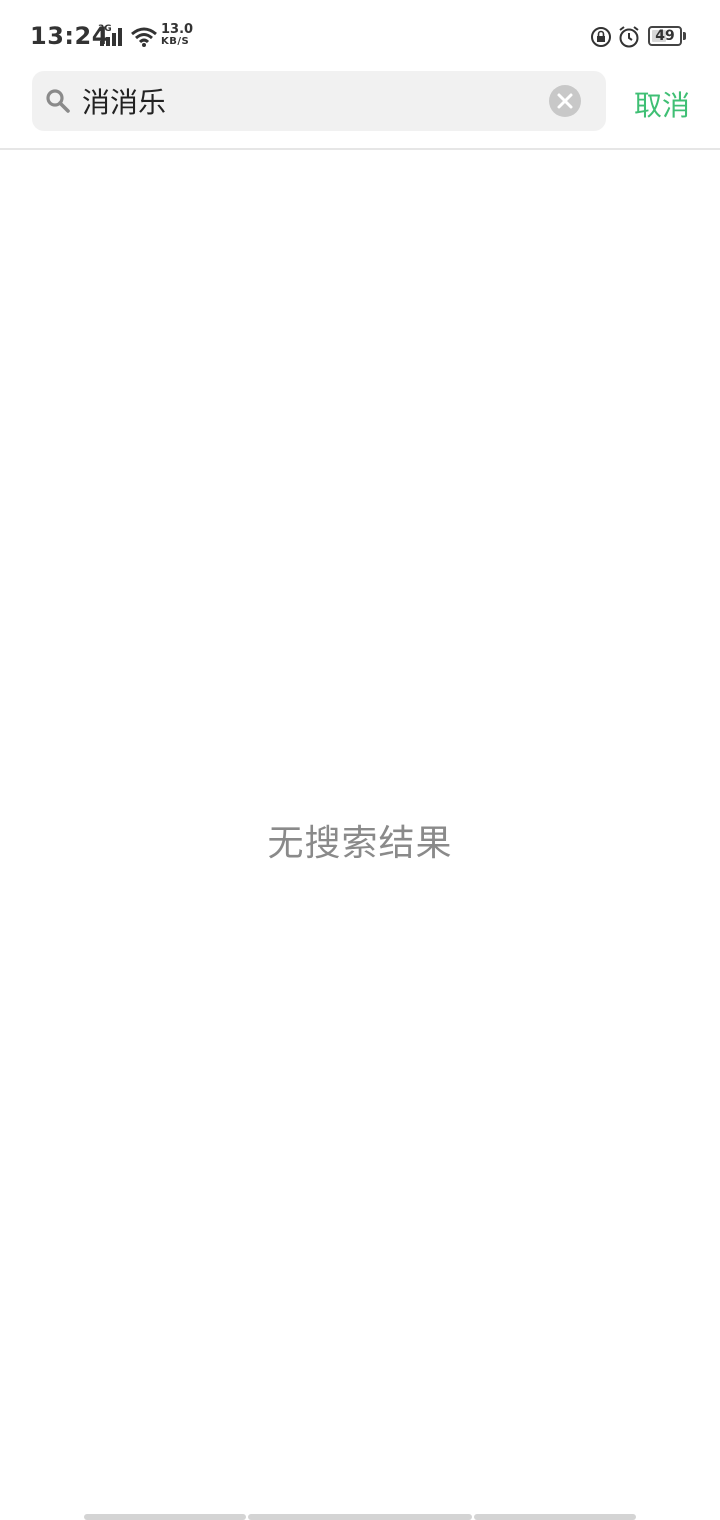 This screenshot has width=720, height=1520. Describe the element at coordinates (555, 1517) in the screenshot. I see `gesture-bar-right` at that location.